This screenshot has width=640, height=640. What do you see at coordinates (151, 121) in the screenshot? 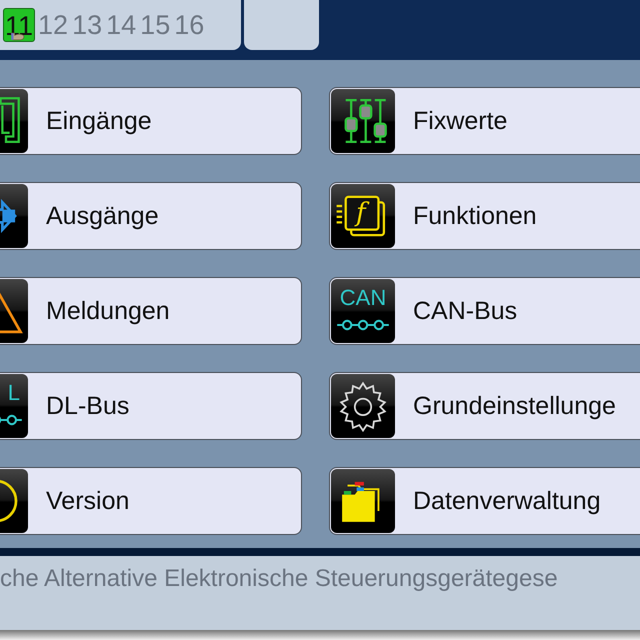
I see `menu-button: Eingänge` at bounding box center [151, 121].